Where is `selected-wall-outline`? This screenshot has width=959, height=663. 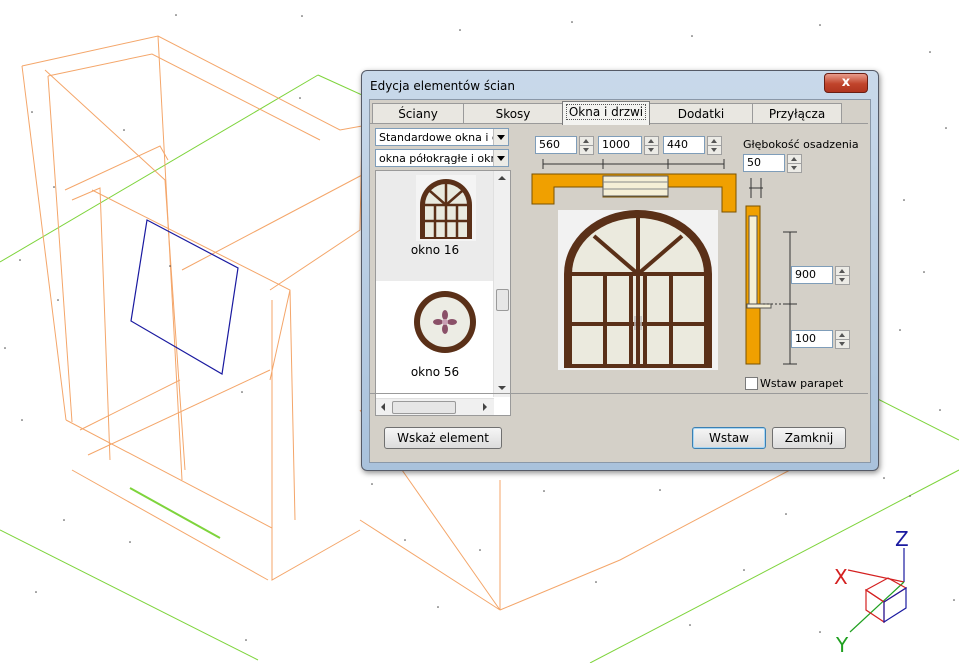 selected-wall-outline is located at coordinates (184, 297).